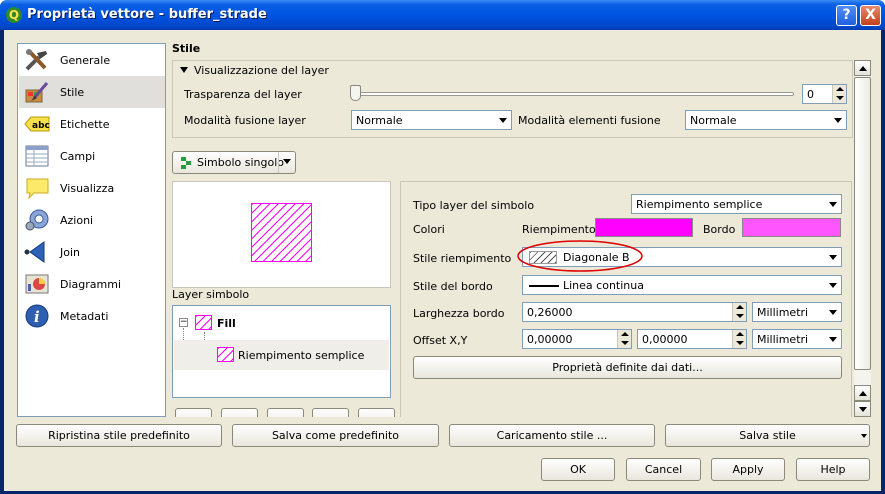 This screenshot has height=494, width=885. What do you see at coordinates (92, 252) in the screenshot?
I see `sidebar-item-join: Join` at bounding box center [92, 252].